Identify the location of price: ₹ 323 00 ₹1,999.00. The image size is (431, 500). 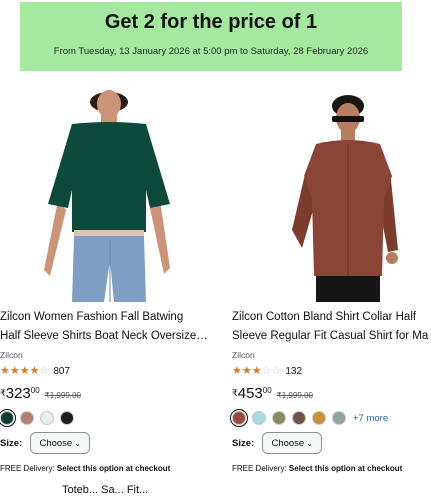
(40, 393).